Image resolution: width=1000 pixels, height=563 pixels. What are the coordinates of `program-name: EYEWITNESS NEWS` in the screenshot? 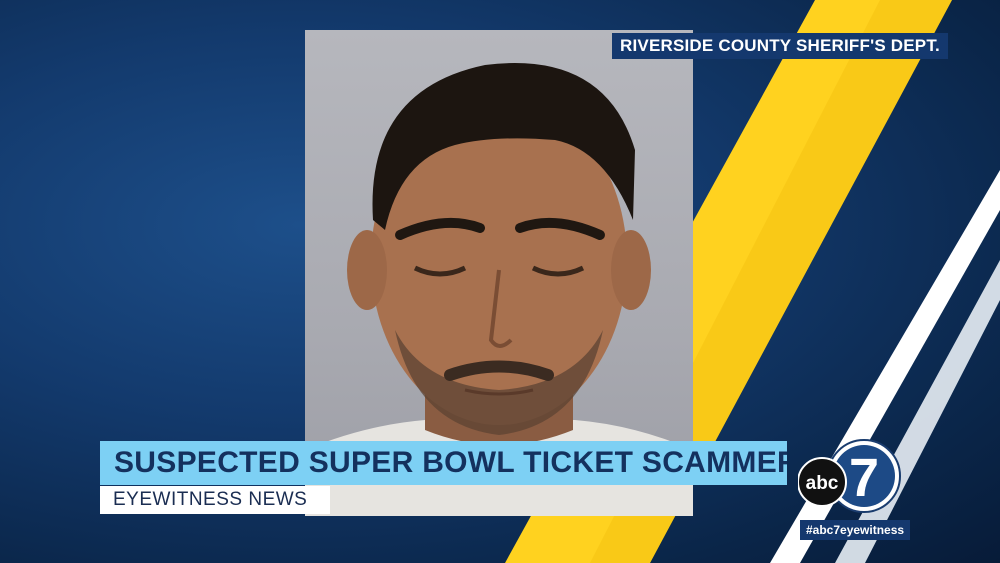 It's located at (215, 500).